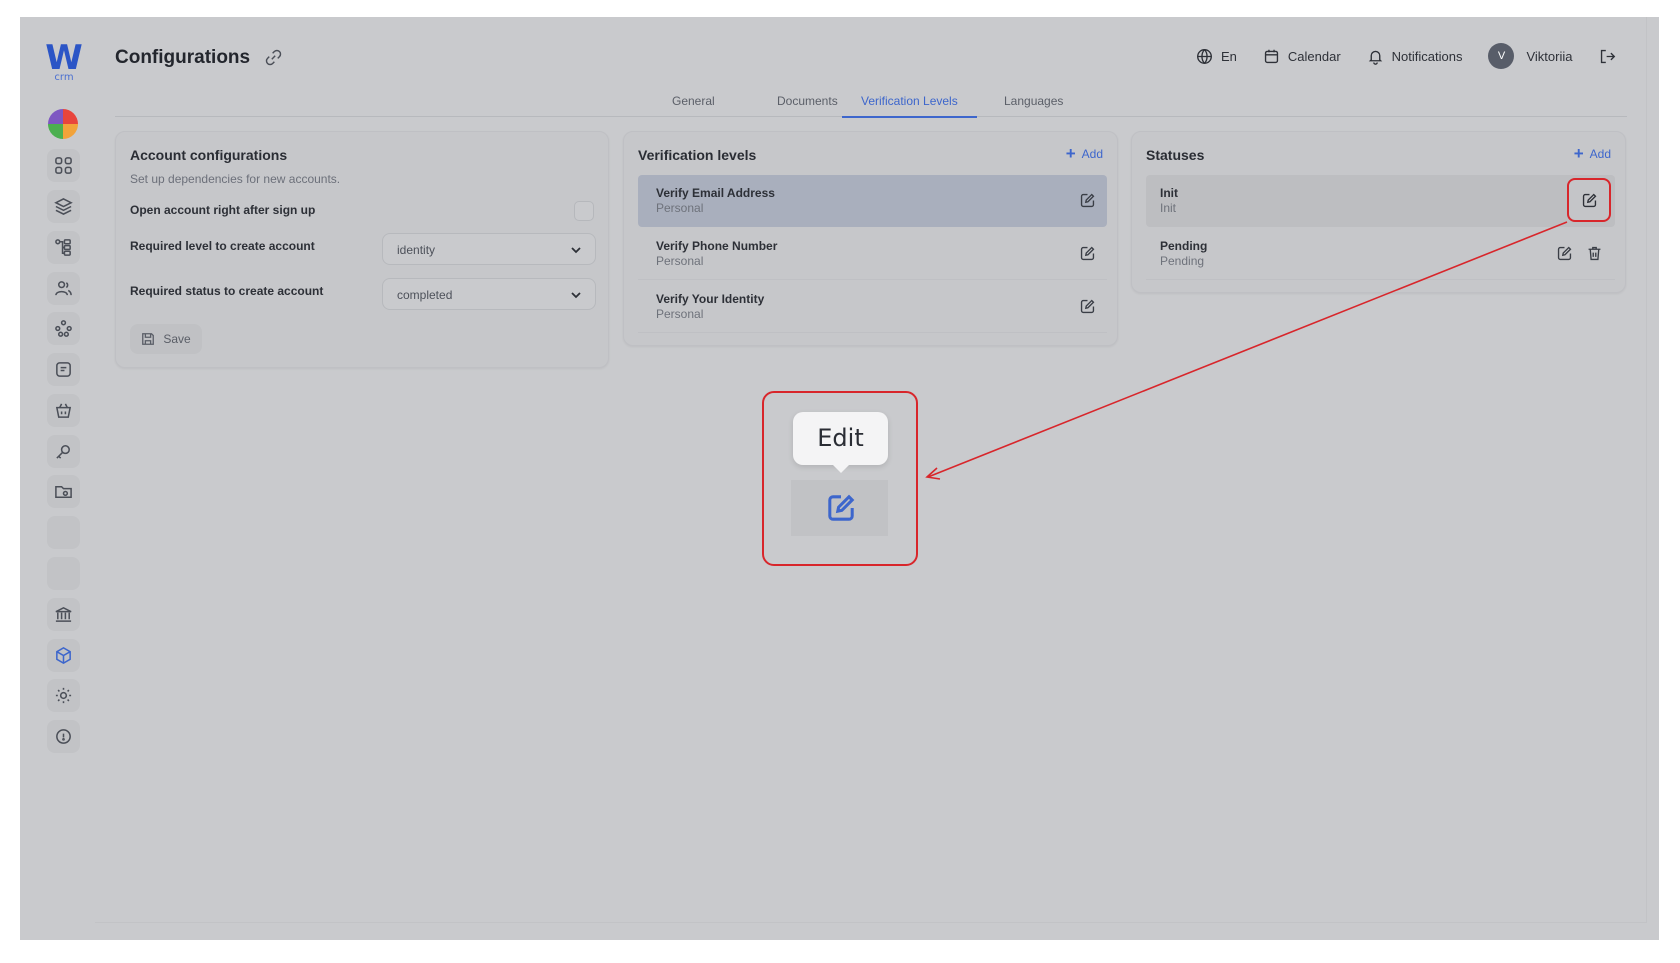 The width and height of the screenshot is (1680, 963). I want to click on verification-levels-title: Verification levels, so click(697, 155).